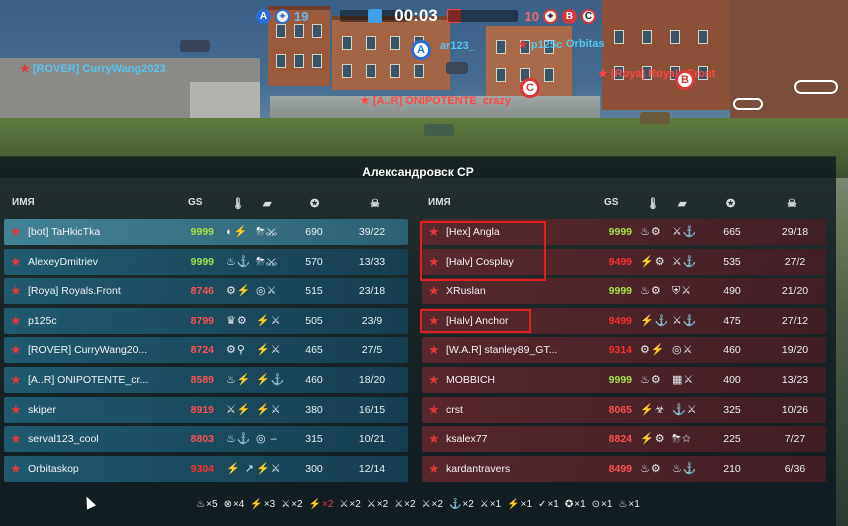 This screenshot has width=848, height=526. I want to click on supply-icons: ⚡⚙, so click(653, 261).